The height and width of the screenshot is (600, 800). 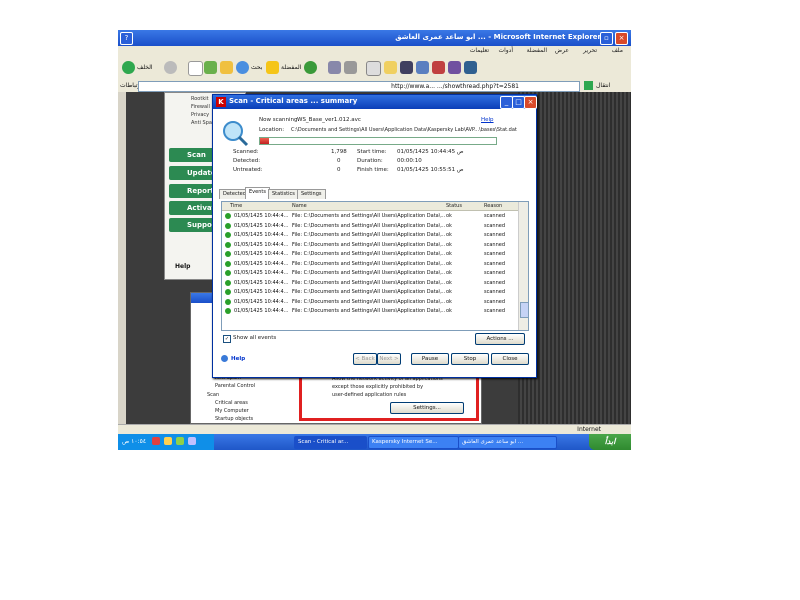 I want to click on tray-language-icon, so click(x=192, y=441).